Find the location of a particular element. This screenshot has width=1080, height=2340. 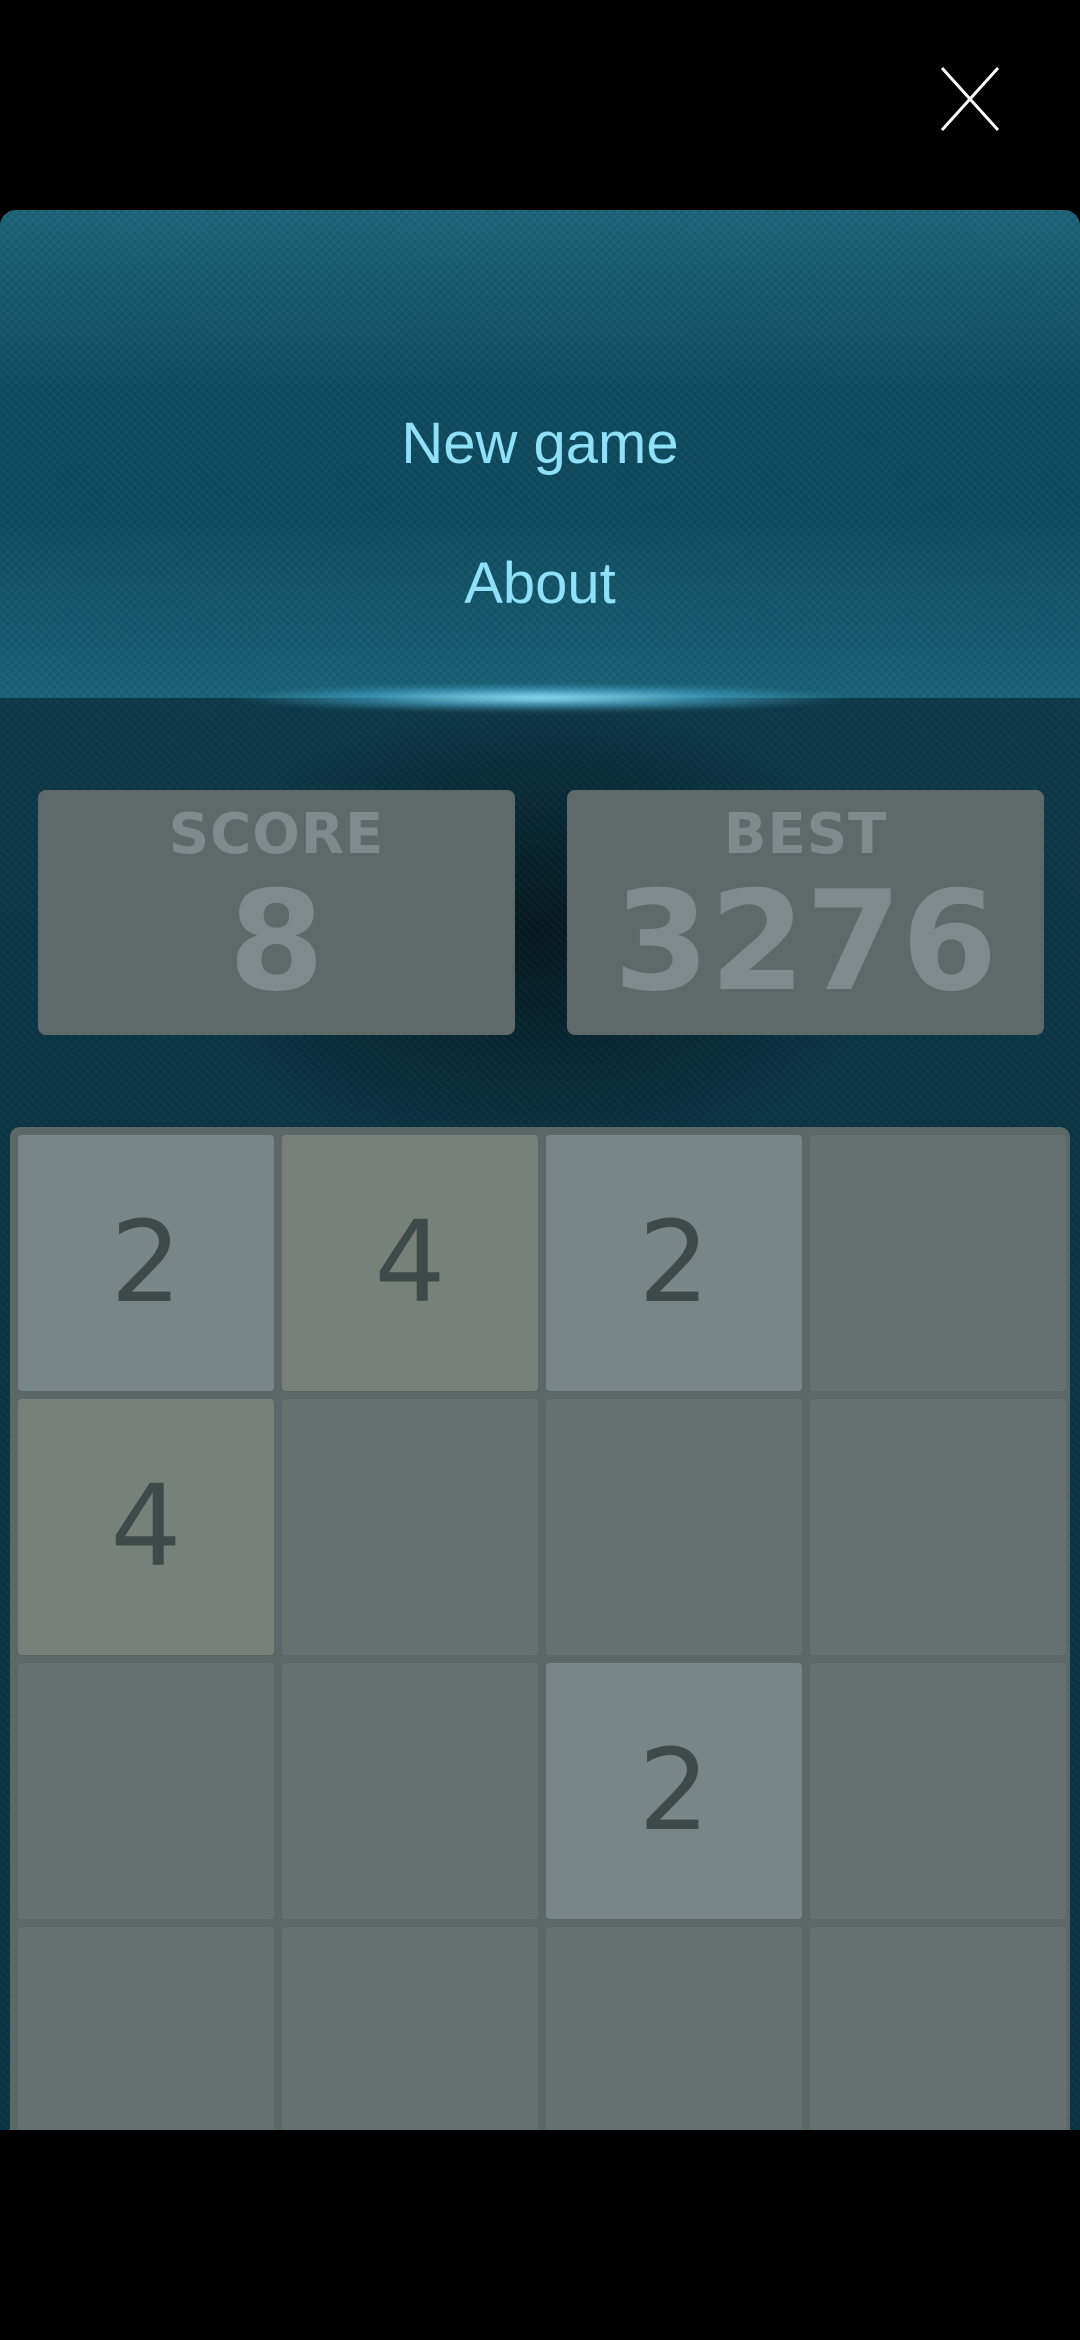

score-label: SCORE is located at coordinates (276, 834).